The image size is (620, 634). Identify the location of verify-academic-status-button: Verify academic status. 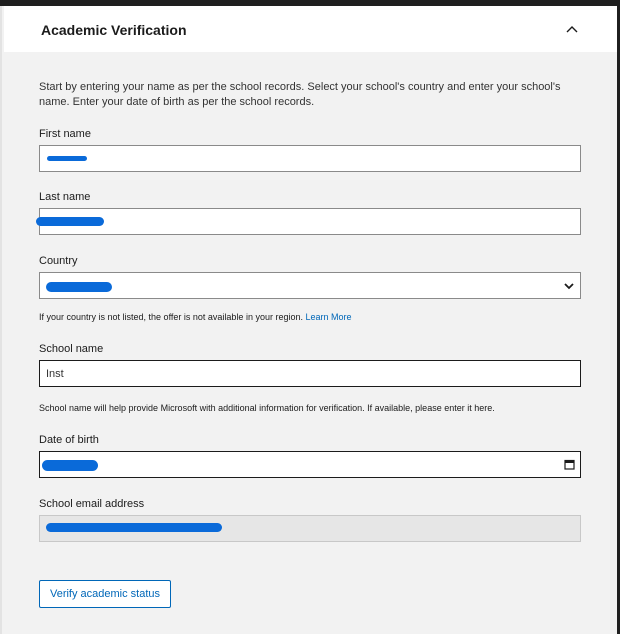
(105, 594).